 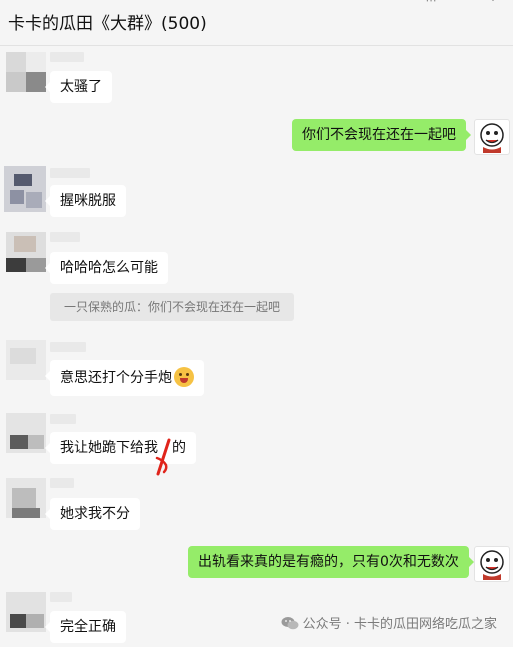 What do you see at coordinates (493, 3) in the screenshot?
I see `window-control-icon: ·` at bounding box center [493, 3].